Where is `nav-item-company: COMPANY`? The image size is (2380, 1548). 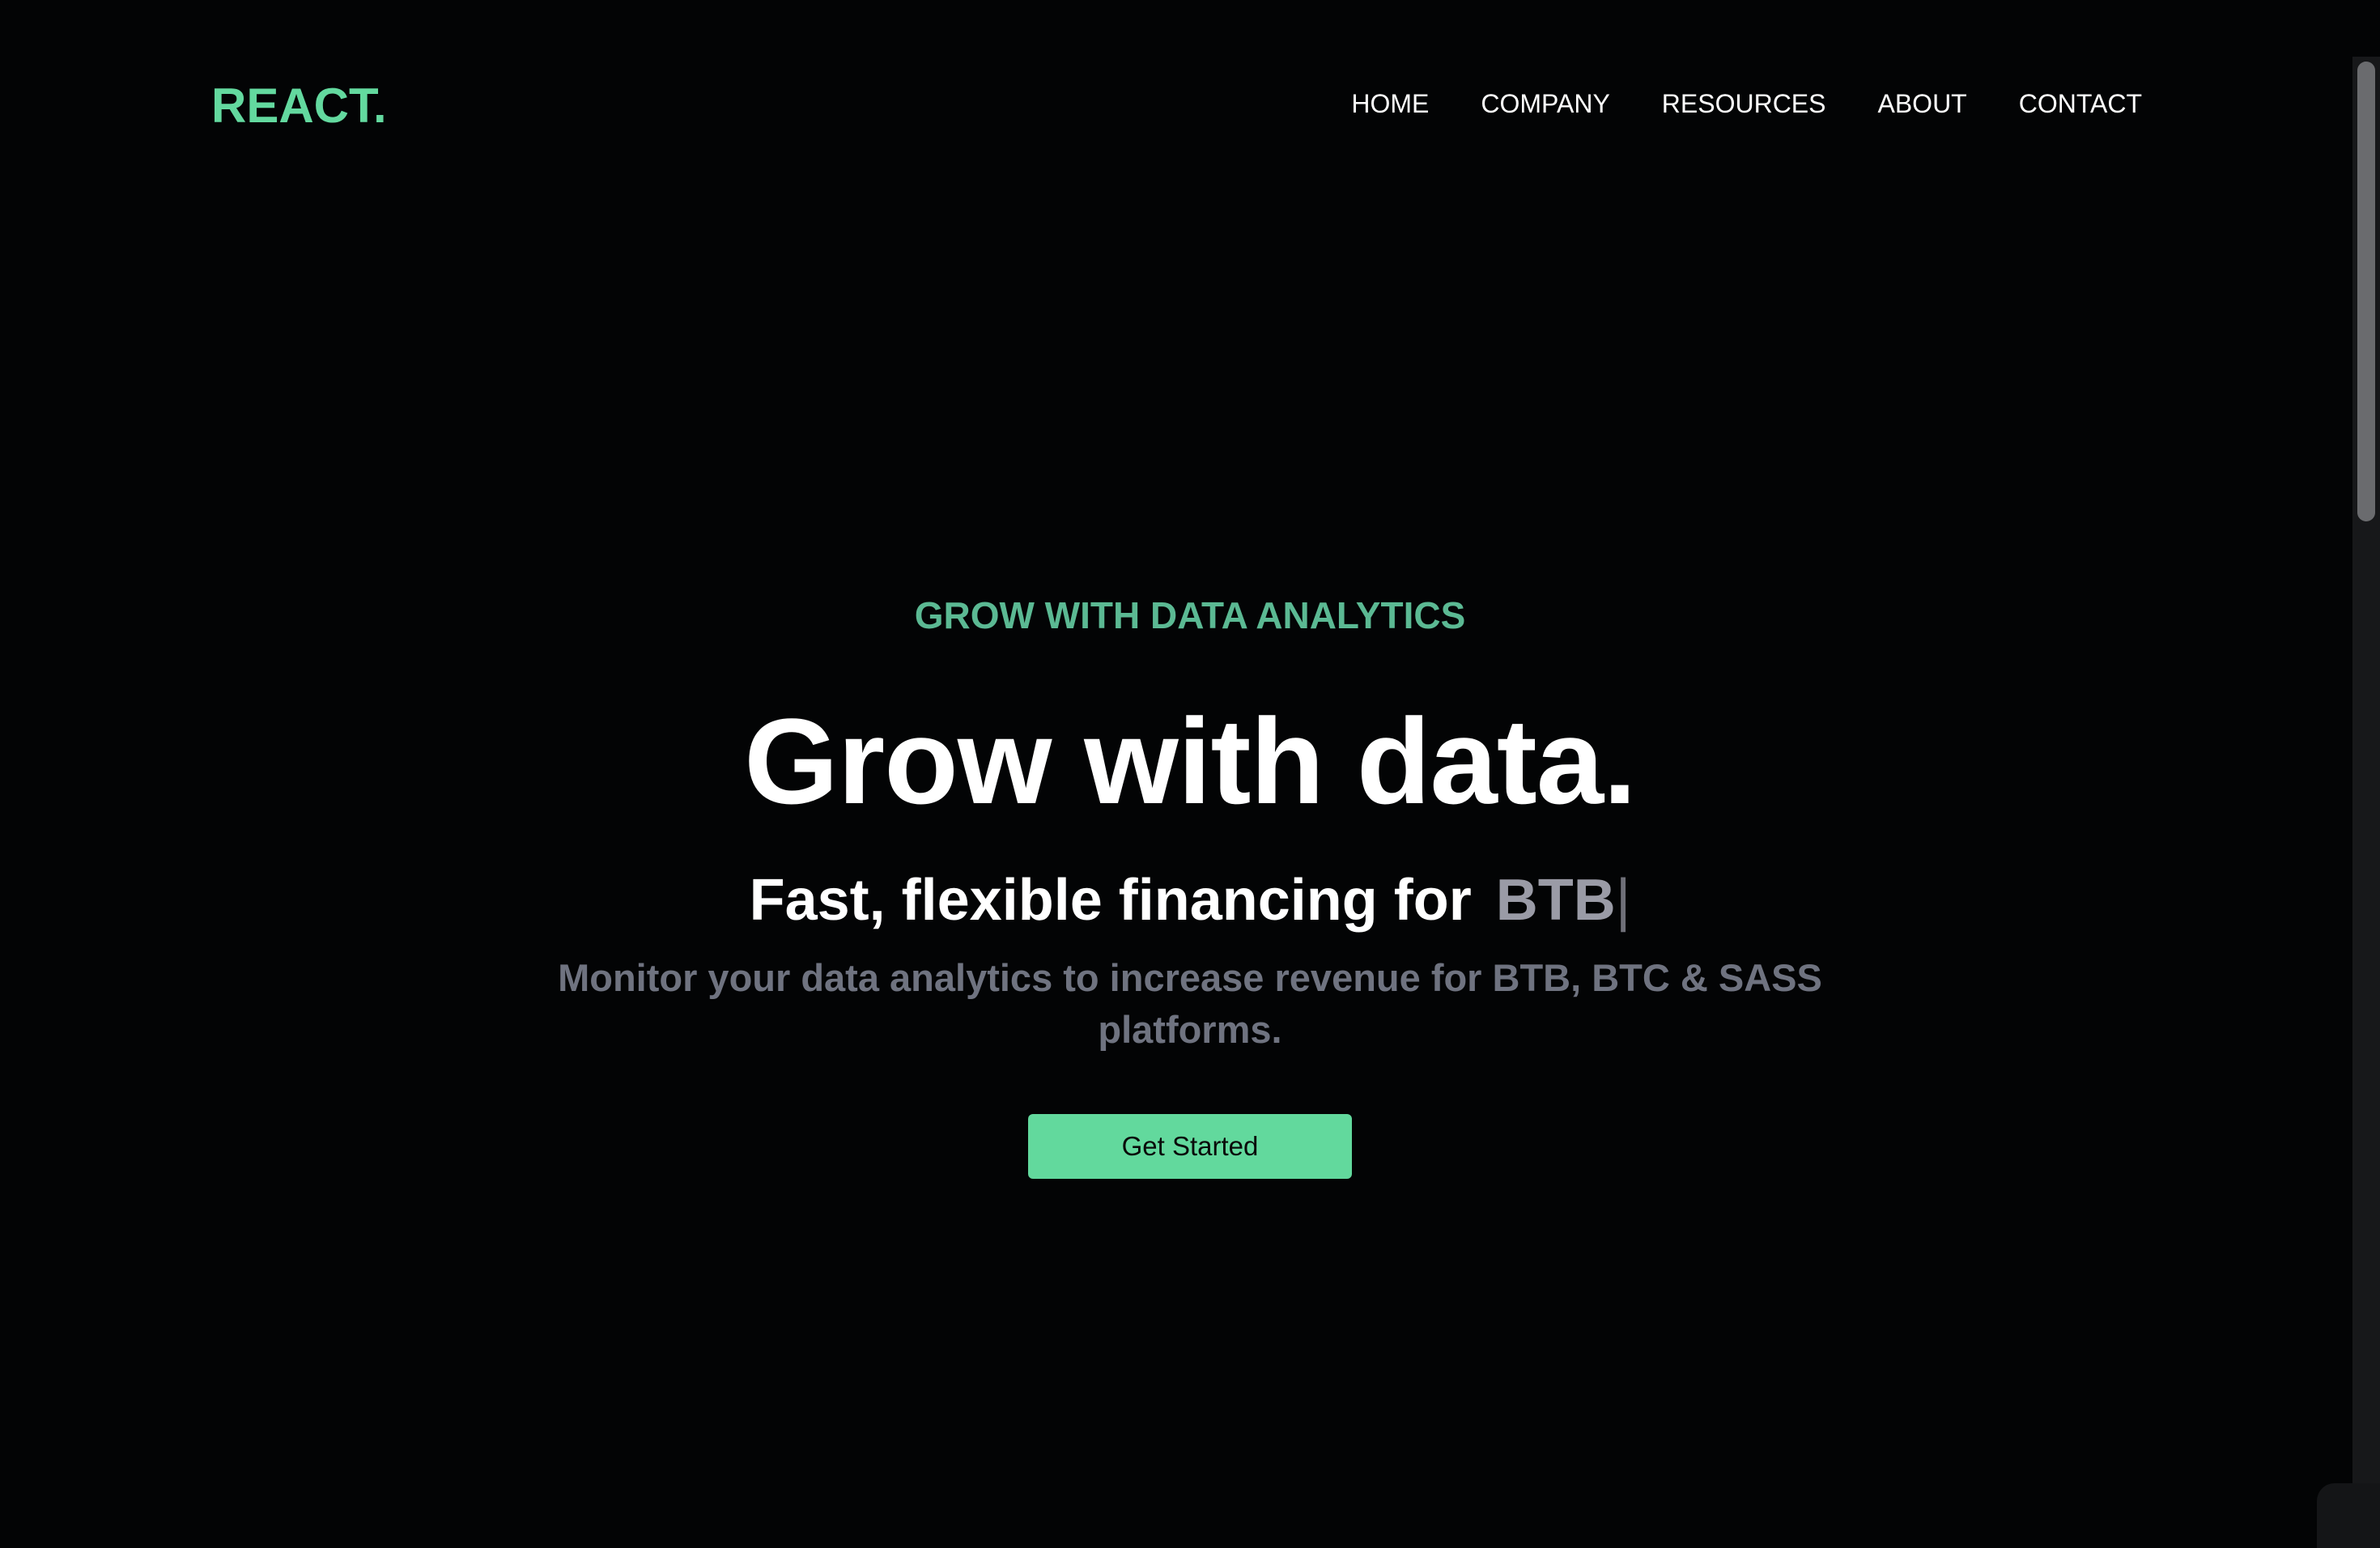
nav-item-company: COMPANY is located at coordinates (1545, 104).